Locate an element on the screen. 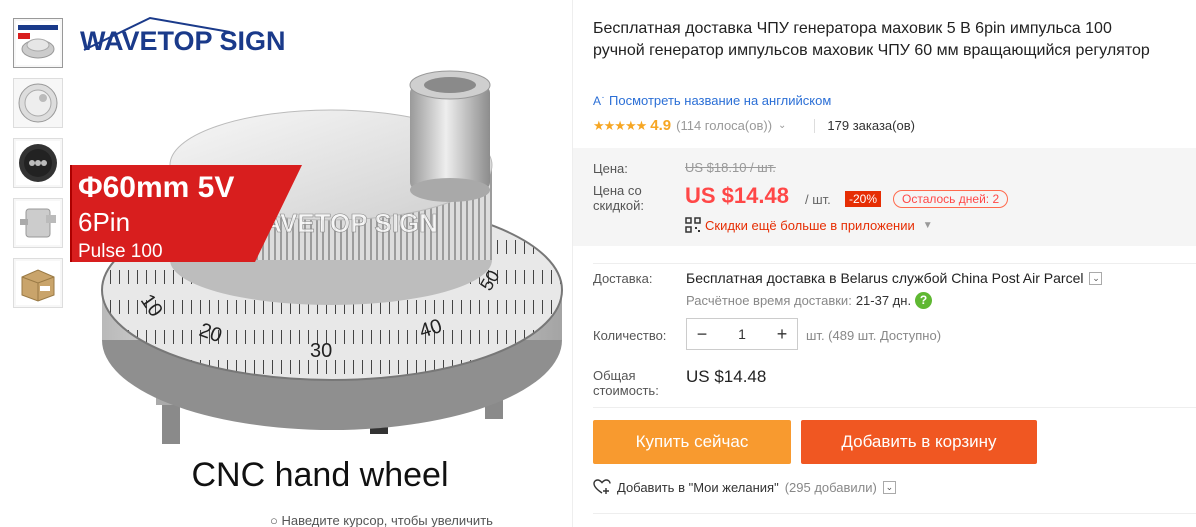 This screenshot has width=1196, height=527. app-discount-text: Скидки ещё больше в приложении is located at coordinates (810, 225).